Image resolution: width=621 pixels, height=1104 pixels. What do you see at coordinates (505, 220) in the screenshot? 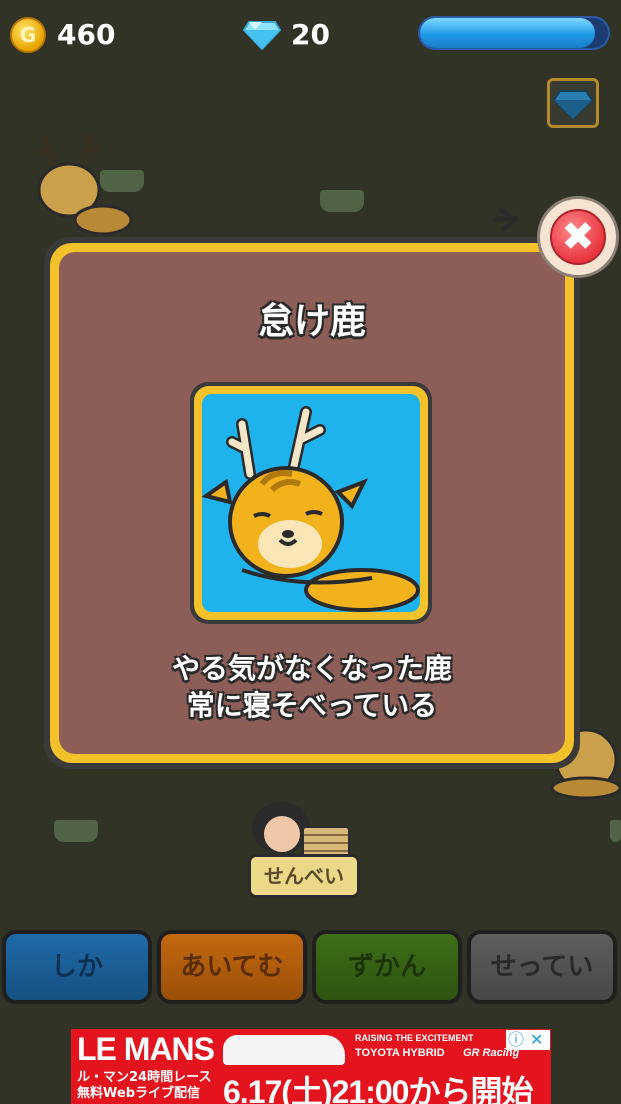
I see `background-antler` at bounding box center [505, 220].